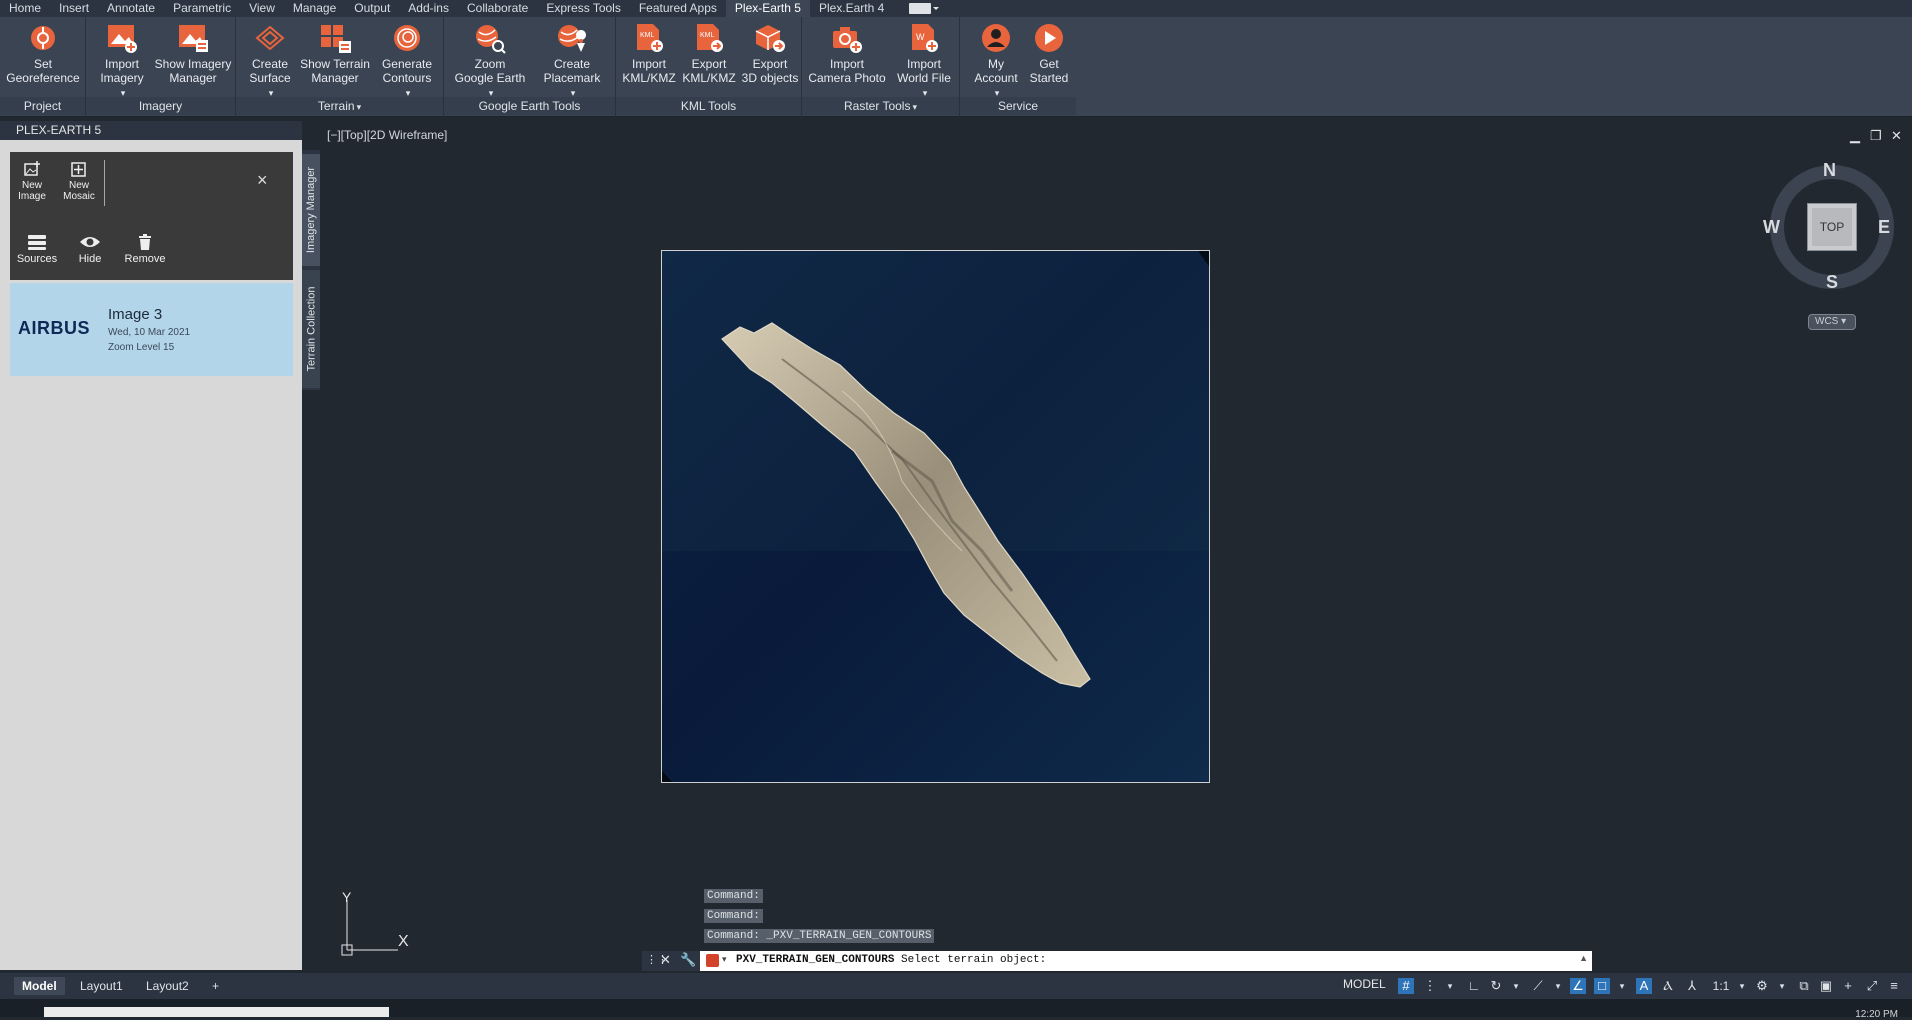 The image size is (1912, 1020). Describe the element at coordinates (347, 897) in the screenshot. I see `ucs-y-label: Y` at that location.